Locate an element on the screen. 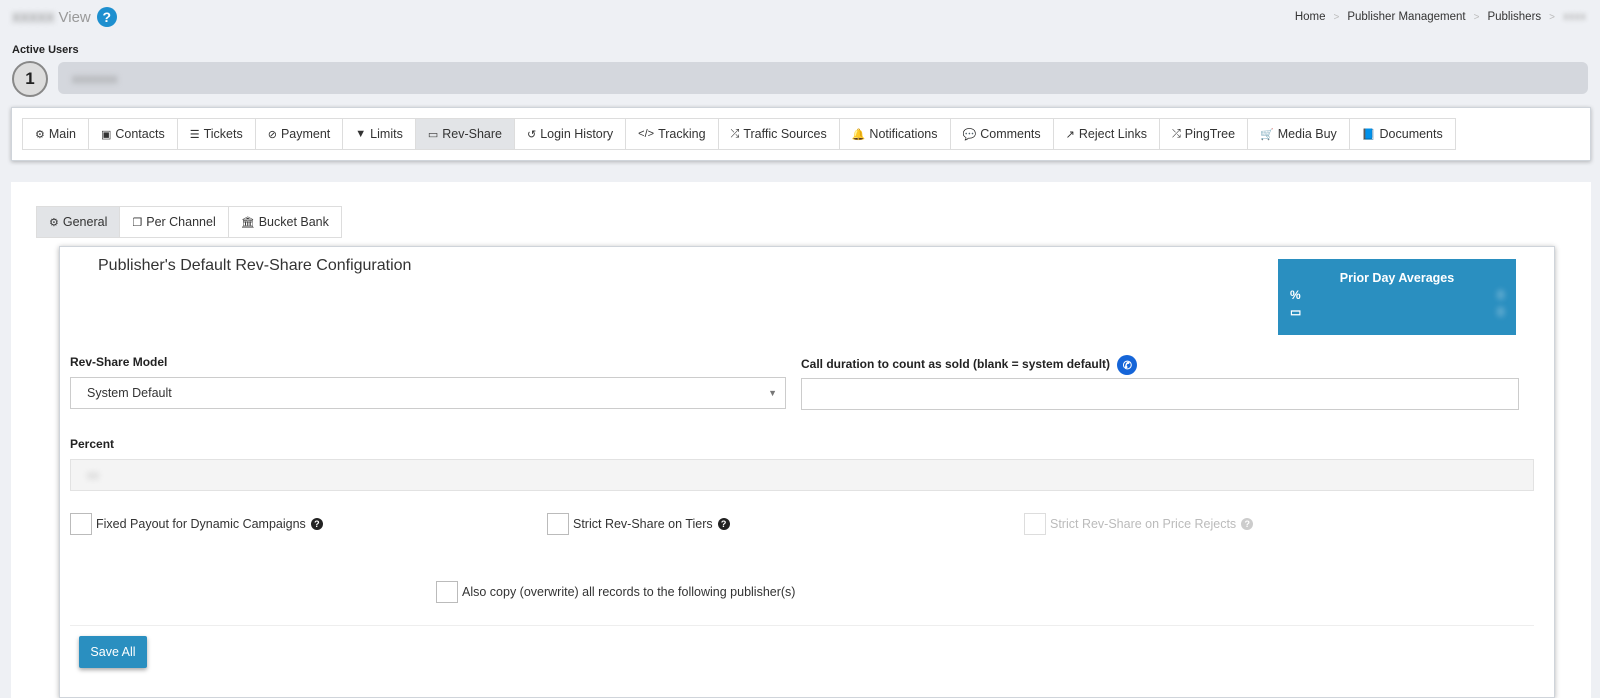 This screenshot has width=1600, height=698. tab-pingtree: ⤮ PingTree is located at coordinates (1204, 134).